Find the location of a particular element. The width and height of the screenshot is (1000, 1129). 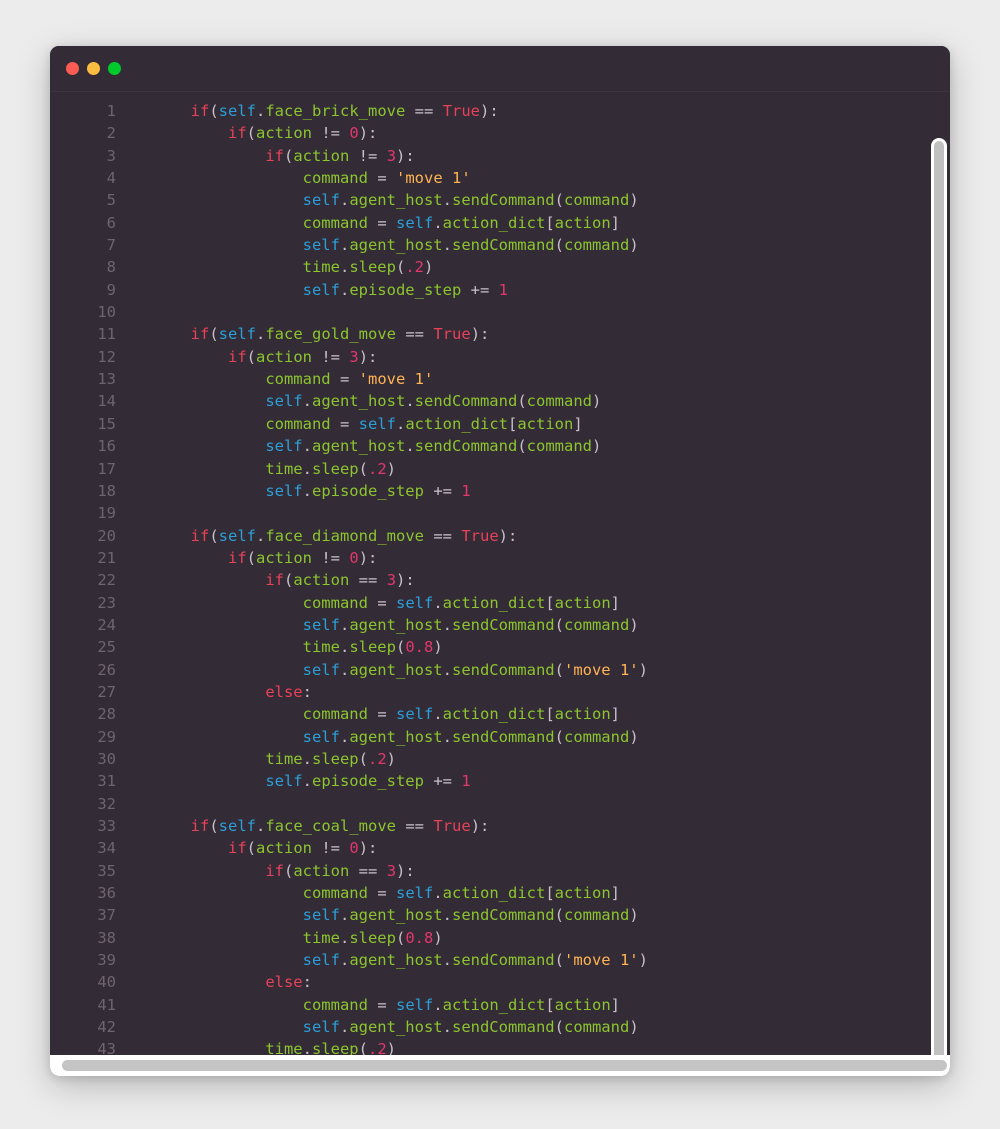

line-number: 35 is located at coordinates (106, 870).